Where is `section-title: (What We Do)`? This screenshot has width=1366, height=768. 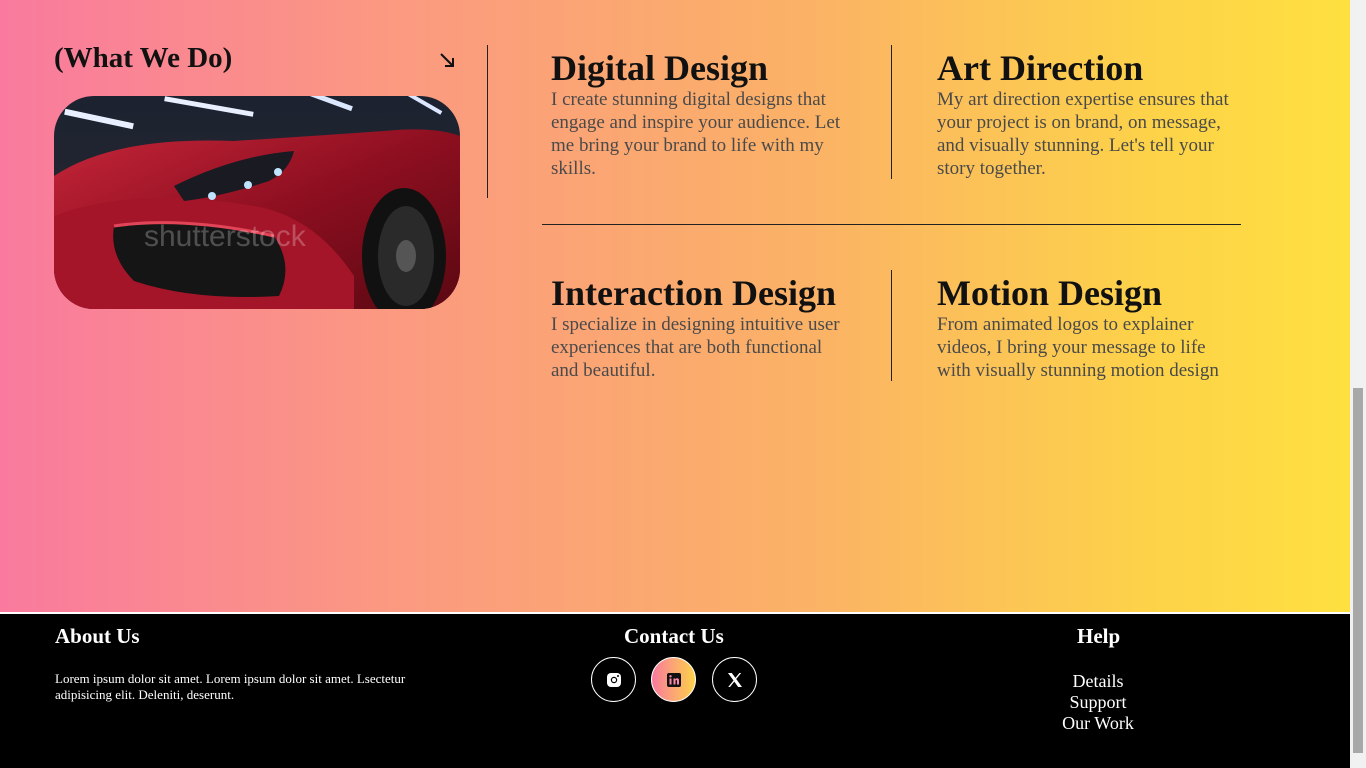 section-title: (What We Do) is located at coordinates (143, 58).